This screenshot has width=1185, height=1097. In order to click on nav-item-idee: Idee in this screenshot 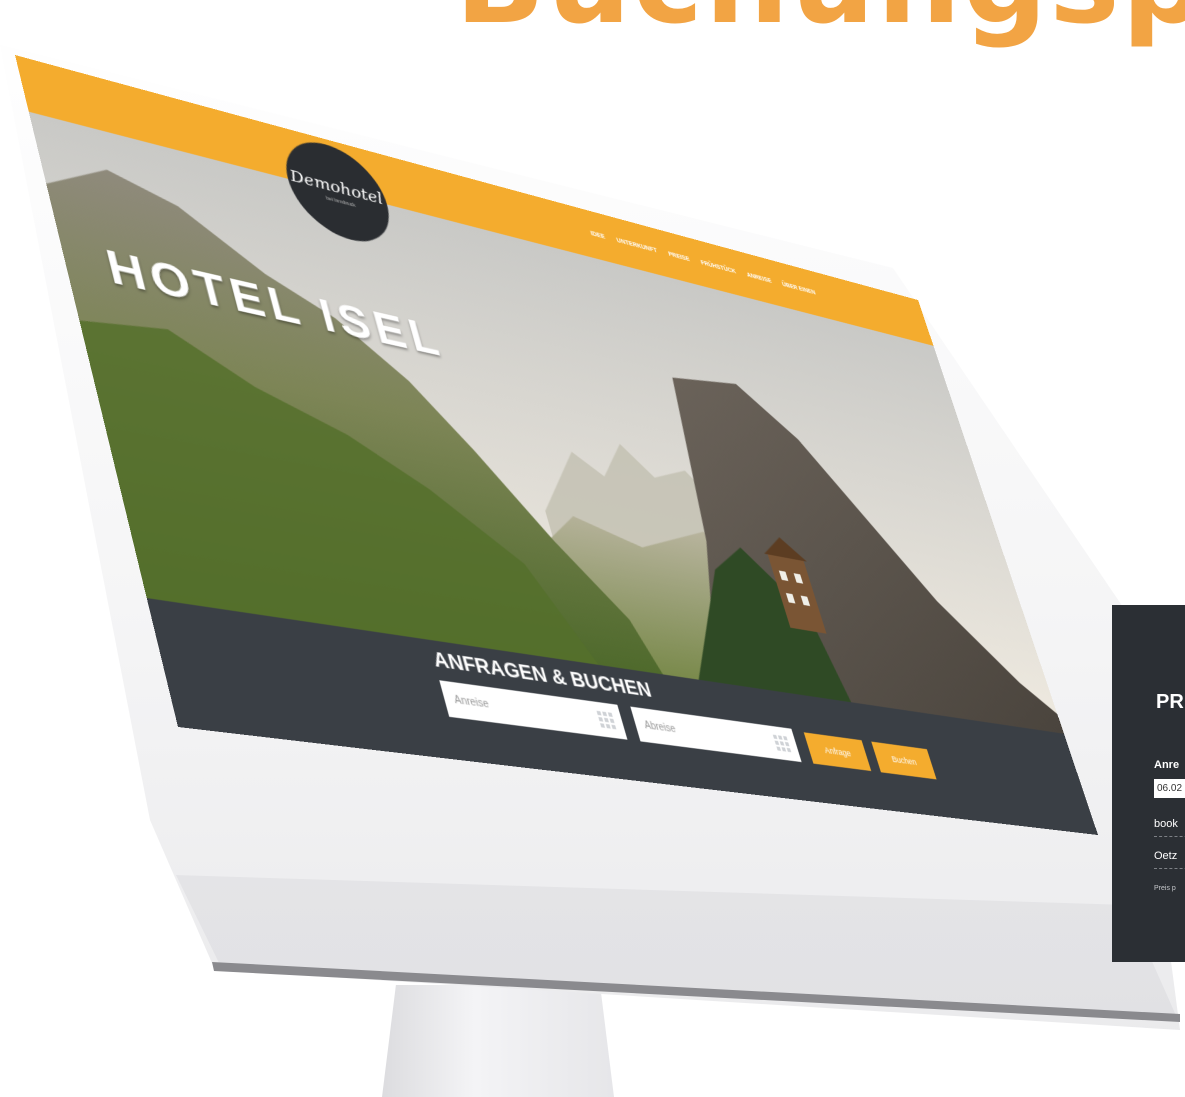, I will do `click(598, 236)`.